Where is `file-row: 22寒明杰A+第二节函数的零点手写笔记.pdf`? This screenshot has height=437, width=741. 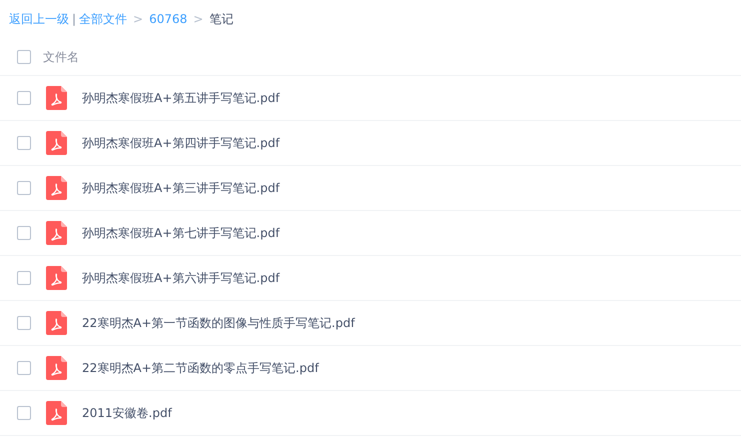
file-row: 22寒明杰A+第二节函数的零点手写笔记.pdf is located at coordinates (370, 368).